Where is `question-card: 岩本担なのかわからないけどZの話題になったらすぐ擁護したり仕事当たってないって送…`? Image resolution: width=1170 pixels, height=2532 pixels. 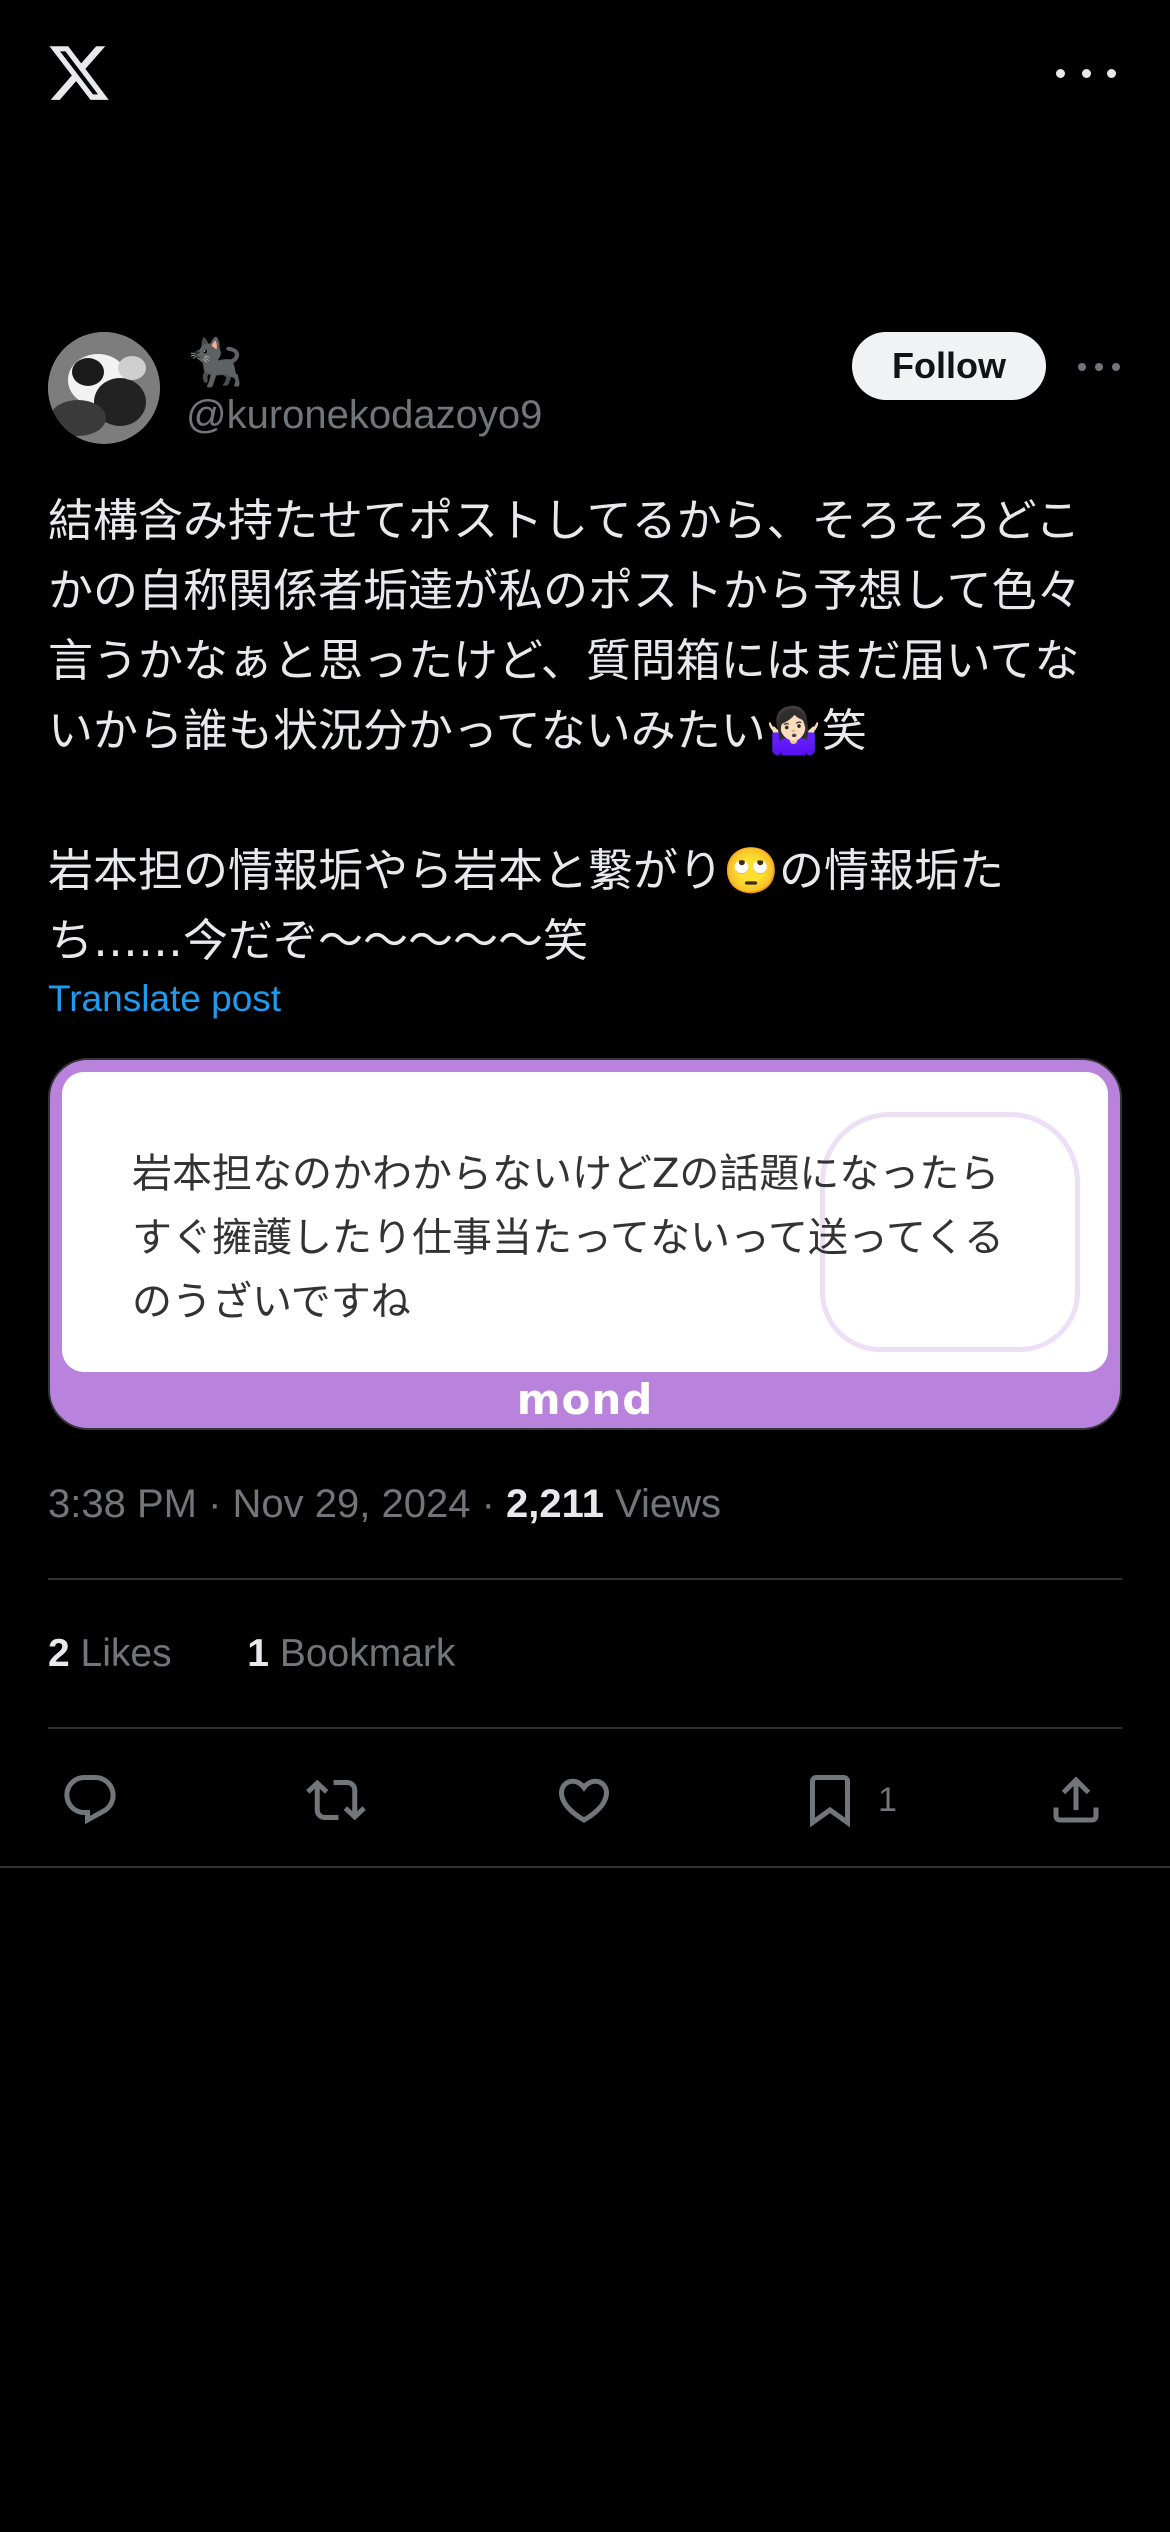 question-card: 岩本担なのかわからないけどZの話題になったらすぐ擁護したり仕事当たってないって送… is located at coordinates (585, 1222).